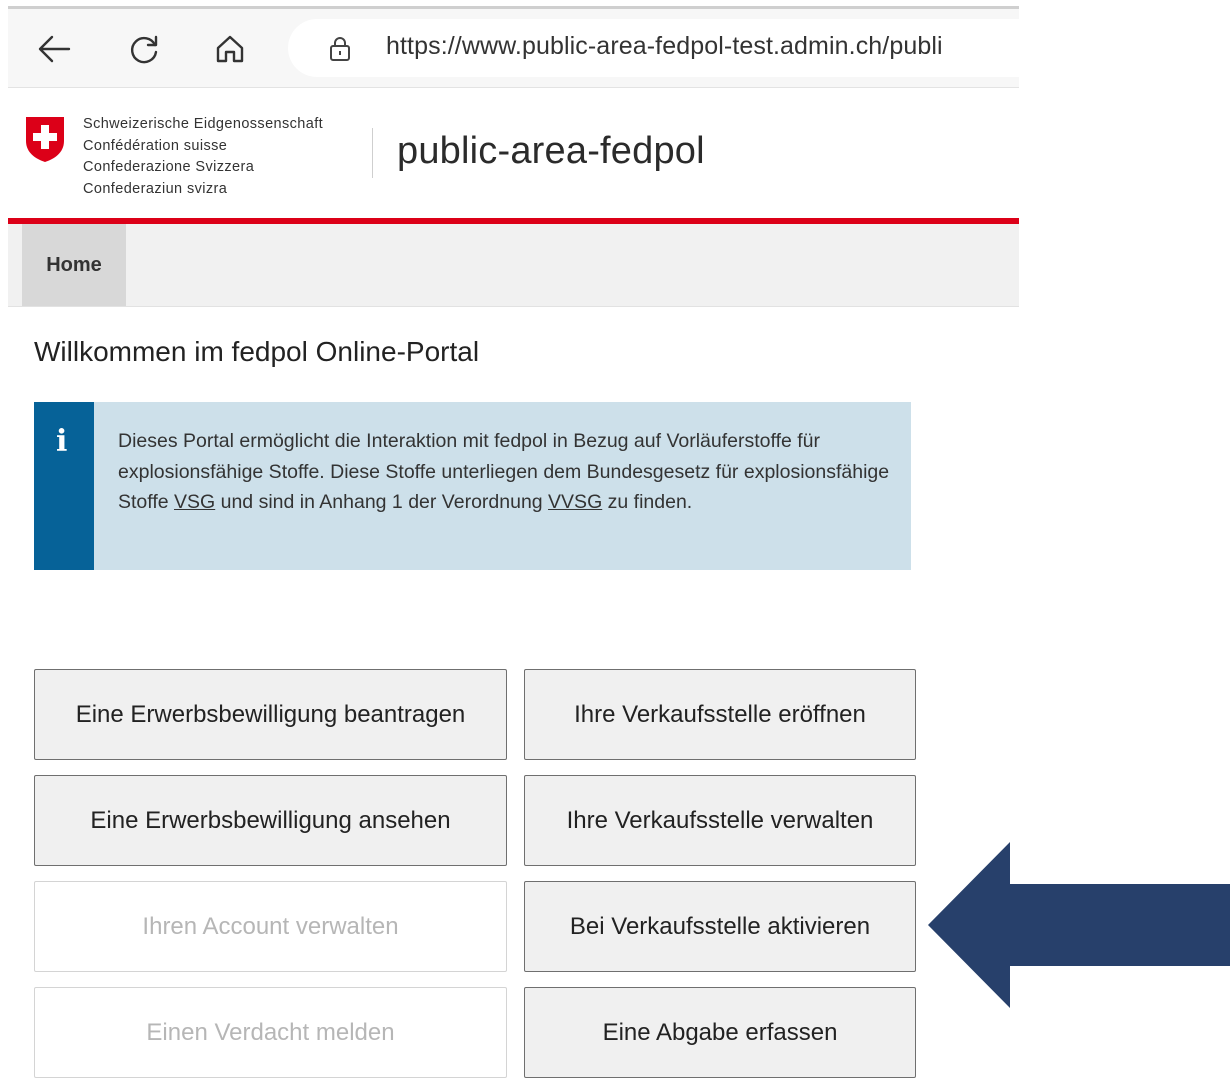 The width and height of the screenshot is (1230, 1078). What do you see at coordinates (270, 714) in the screenshot?
I see `apply-permit-button: Eine Erwerbsbewilligung beantragen` at bounding box center [270, 714].